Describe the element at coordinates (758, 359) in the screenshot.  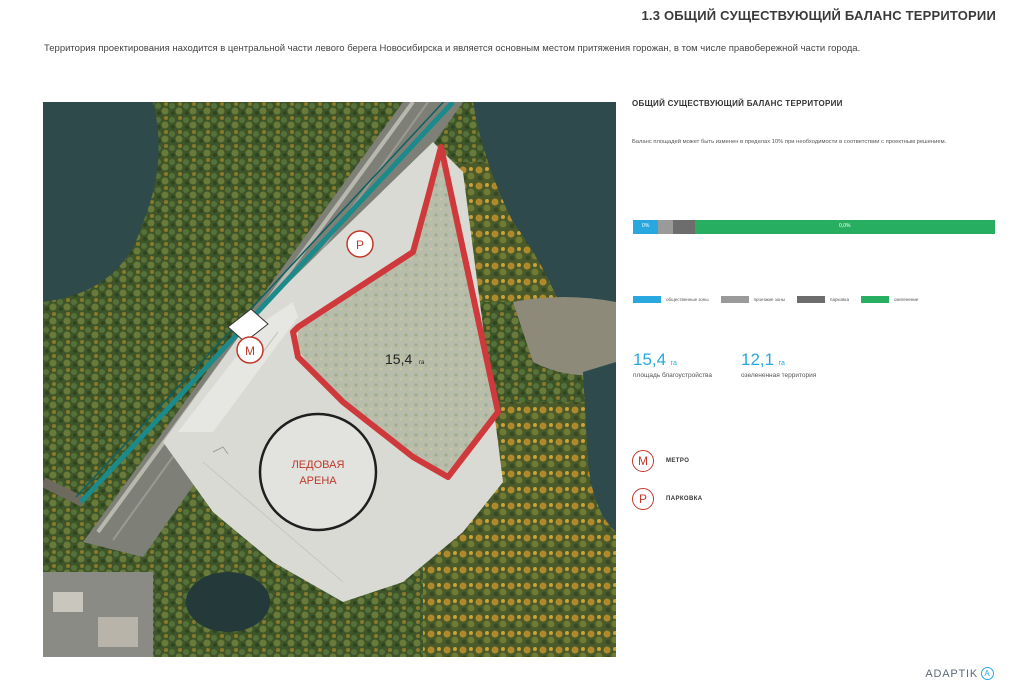
I see `stat-value: 12,1` at that location.